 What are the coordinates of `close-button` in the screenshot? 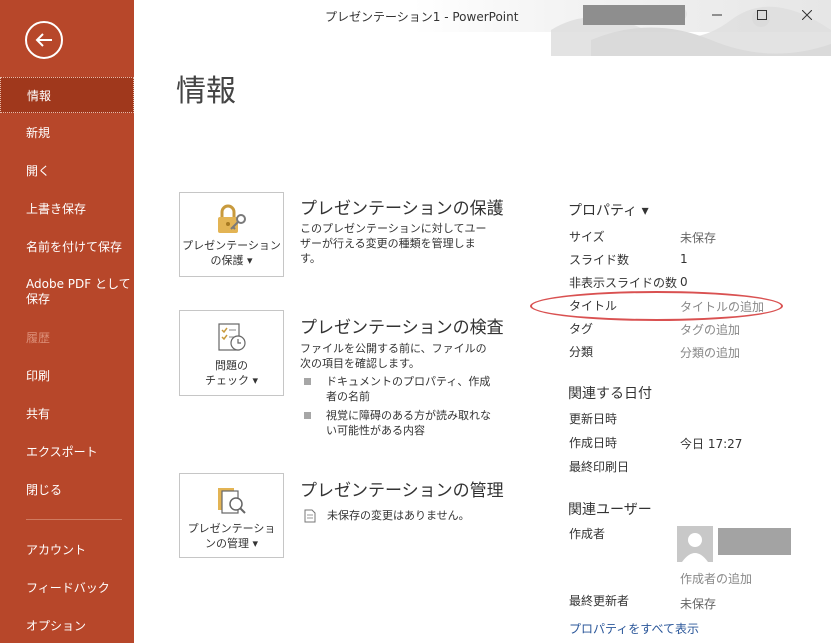 It's located at (807, 15).